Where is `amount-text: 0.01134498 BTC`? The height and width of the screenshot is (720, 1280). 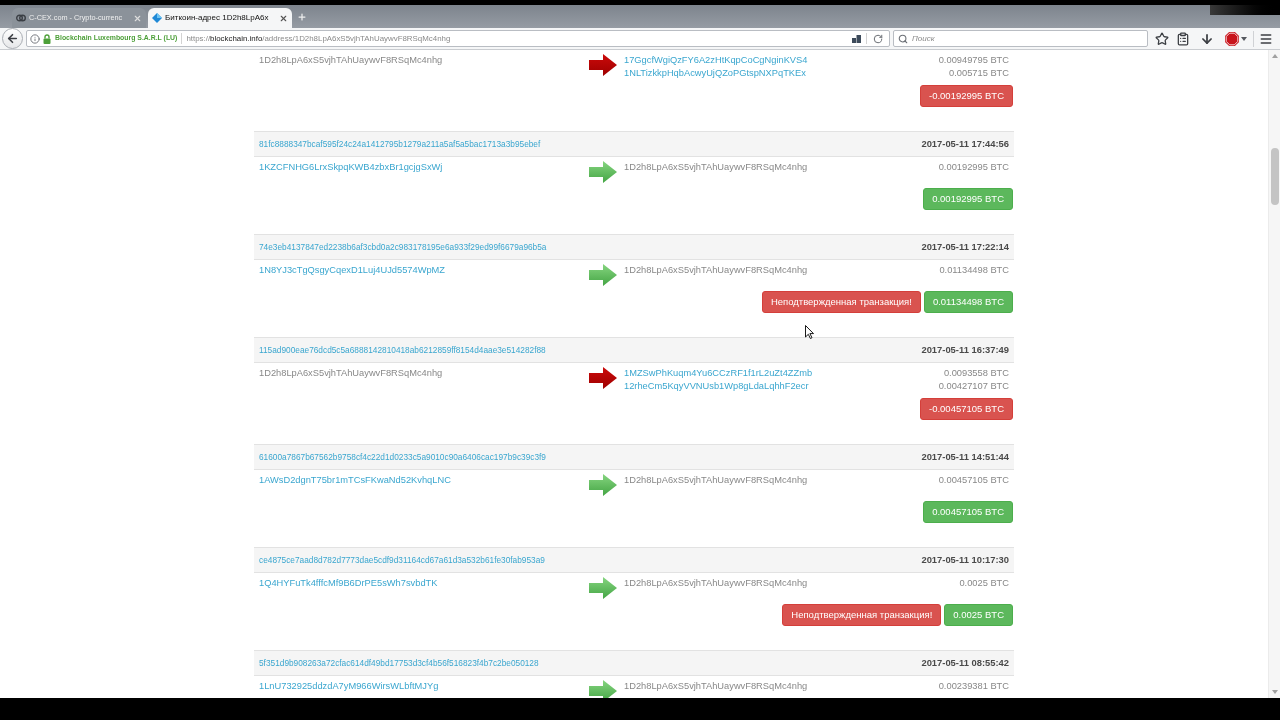 amount-text: 0.01134498 BTC is located at coordinates (974, 270).